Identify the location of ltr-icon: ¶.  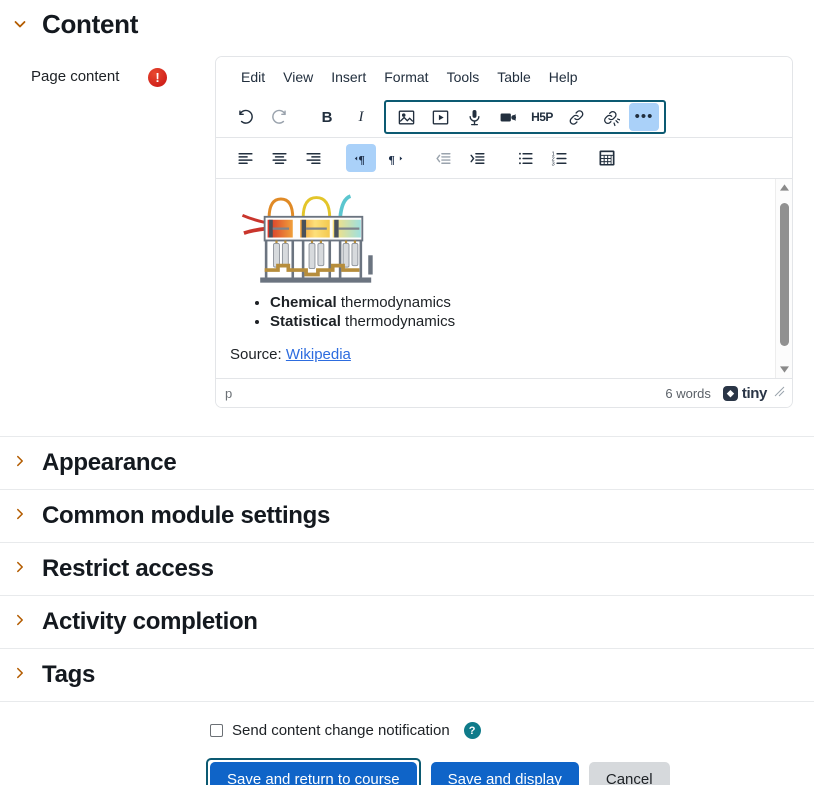
(361, 158).